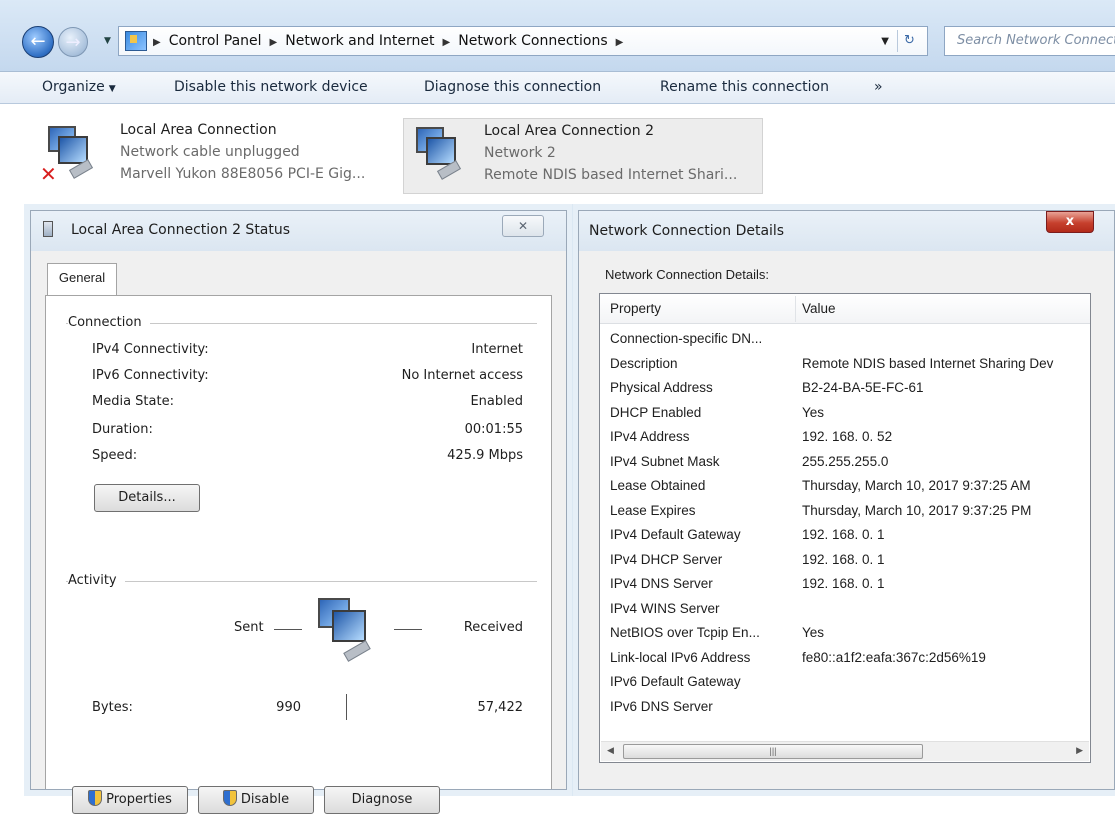 This screenshot has width=1115, height=814. Describe the element at coordinates (845, 309) in the screenshot. I see `listview-header: Property Value` at that location.